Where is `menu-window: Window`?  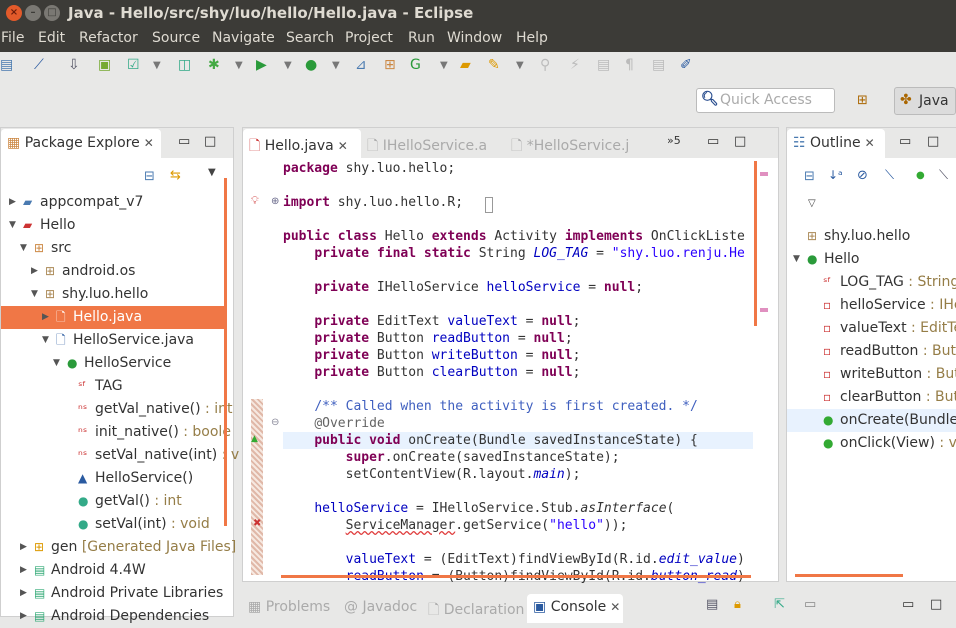 menu-window: Window is located at coordinates (474, 38).